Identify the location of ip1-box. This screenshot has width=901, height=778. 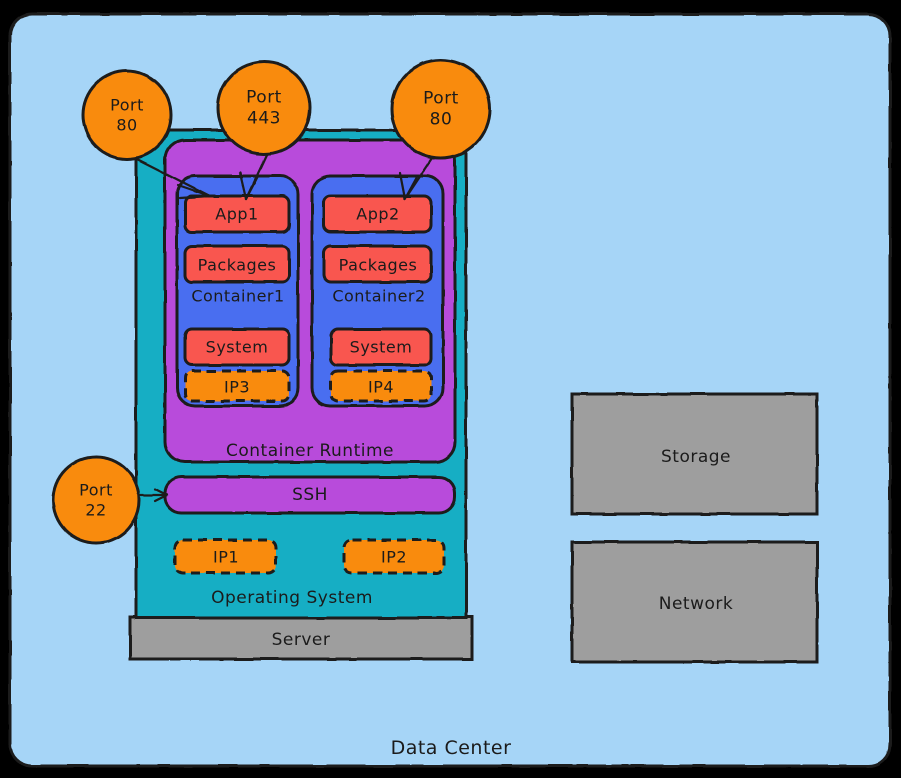
(225, 556).